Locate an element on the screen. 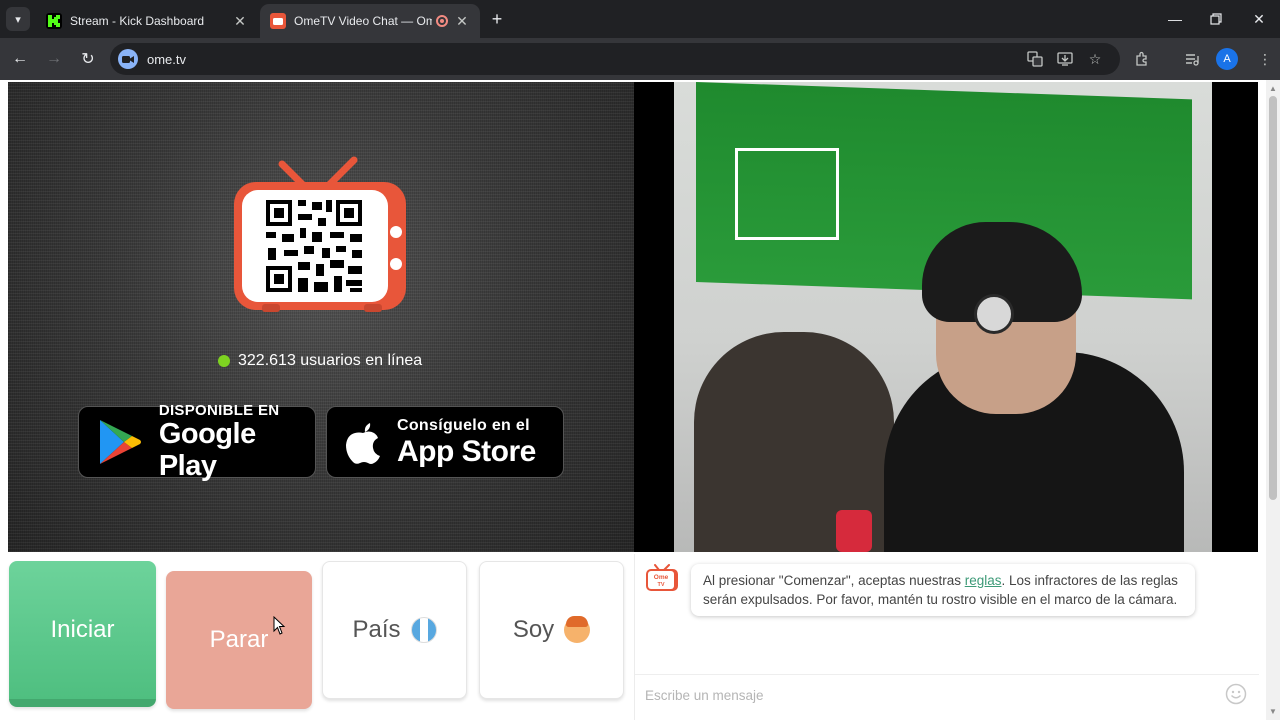 The width and height of the screenshot is (1280, 720). message-input is located at coordinates (925, 695).